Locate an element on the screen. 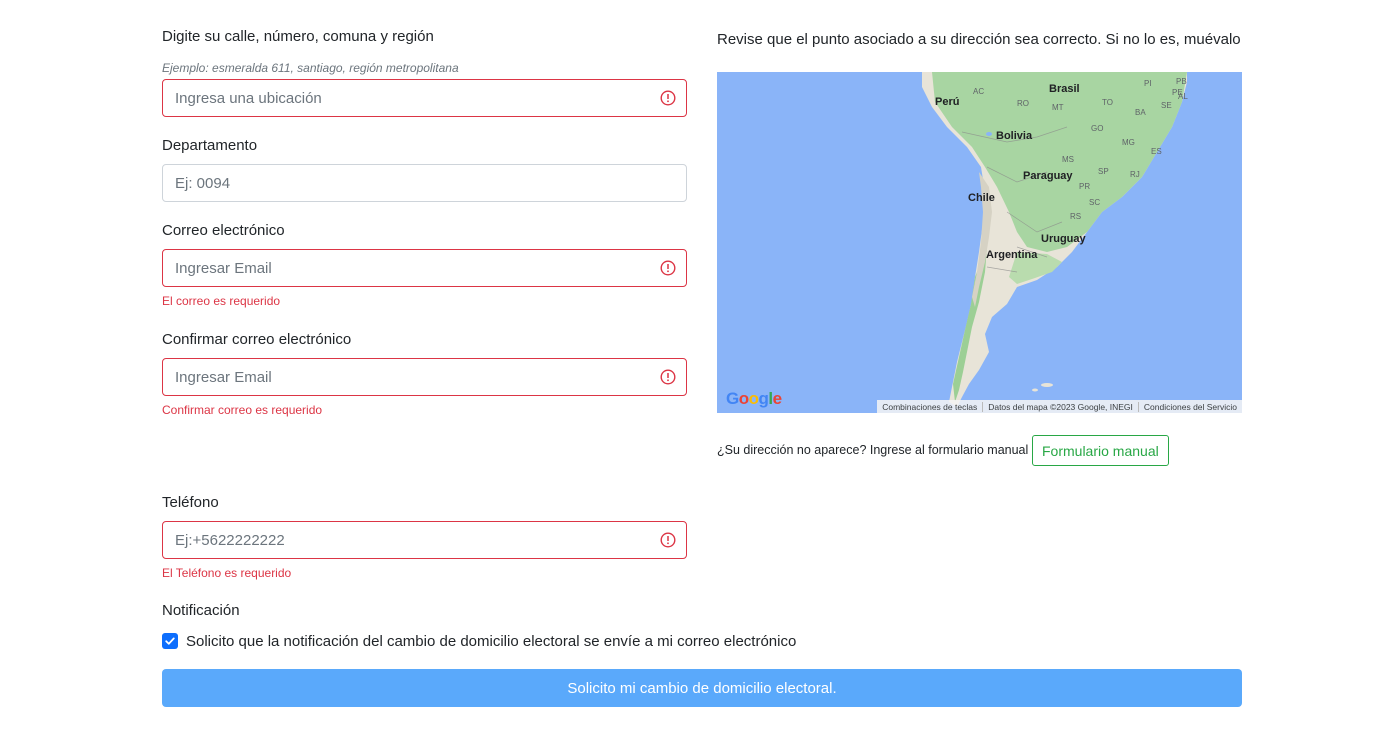  apartment-field is located at coordinates (424, 183).